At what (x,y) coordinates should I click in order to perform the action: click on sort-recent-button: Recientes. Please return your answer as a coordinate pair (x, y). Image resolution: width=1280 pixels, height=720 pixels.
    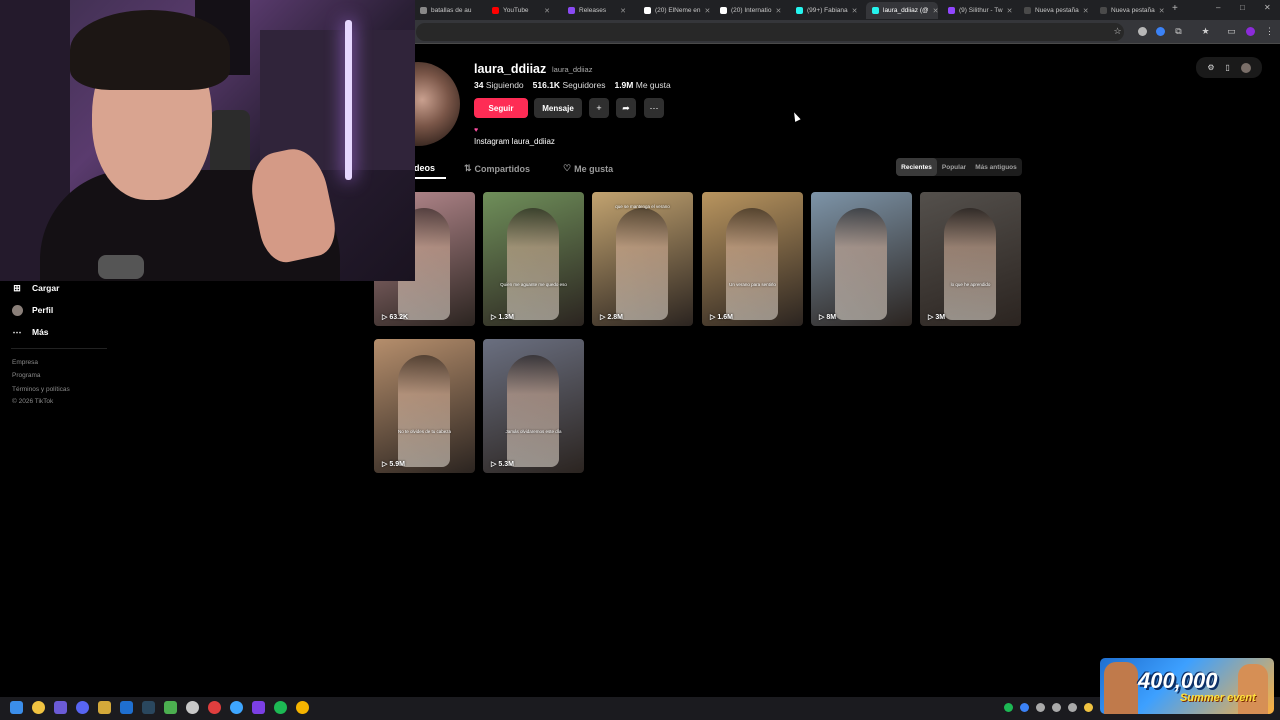
    Looking at the image, I should click on (916, 167).